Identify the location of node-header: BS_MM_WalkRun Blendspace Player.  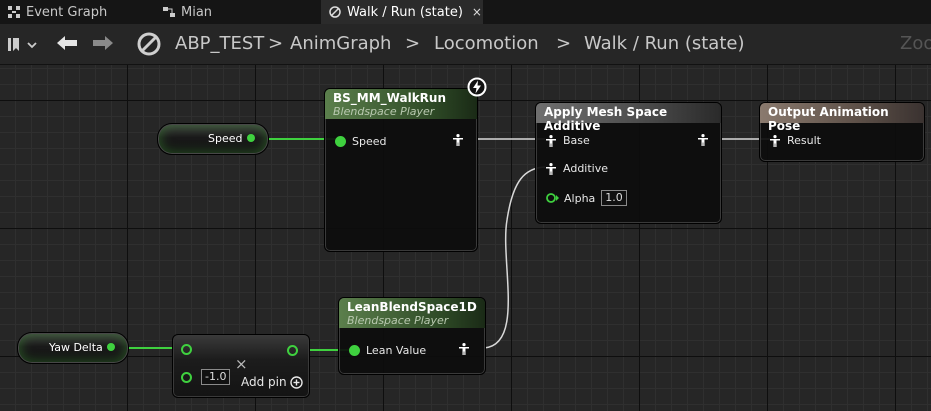
(401, 104).